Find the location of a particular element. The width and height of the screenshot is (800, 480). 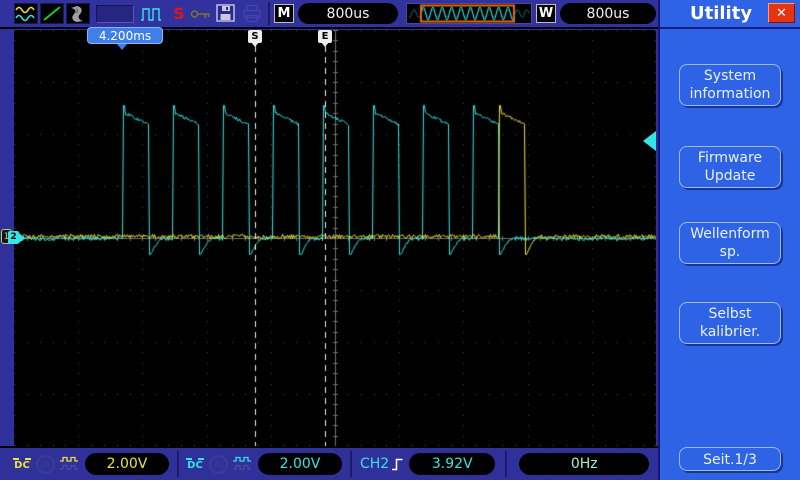

ch2-coupling-icon: DC is located at coordinates (195, 464).